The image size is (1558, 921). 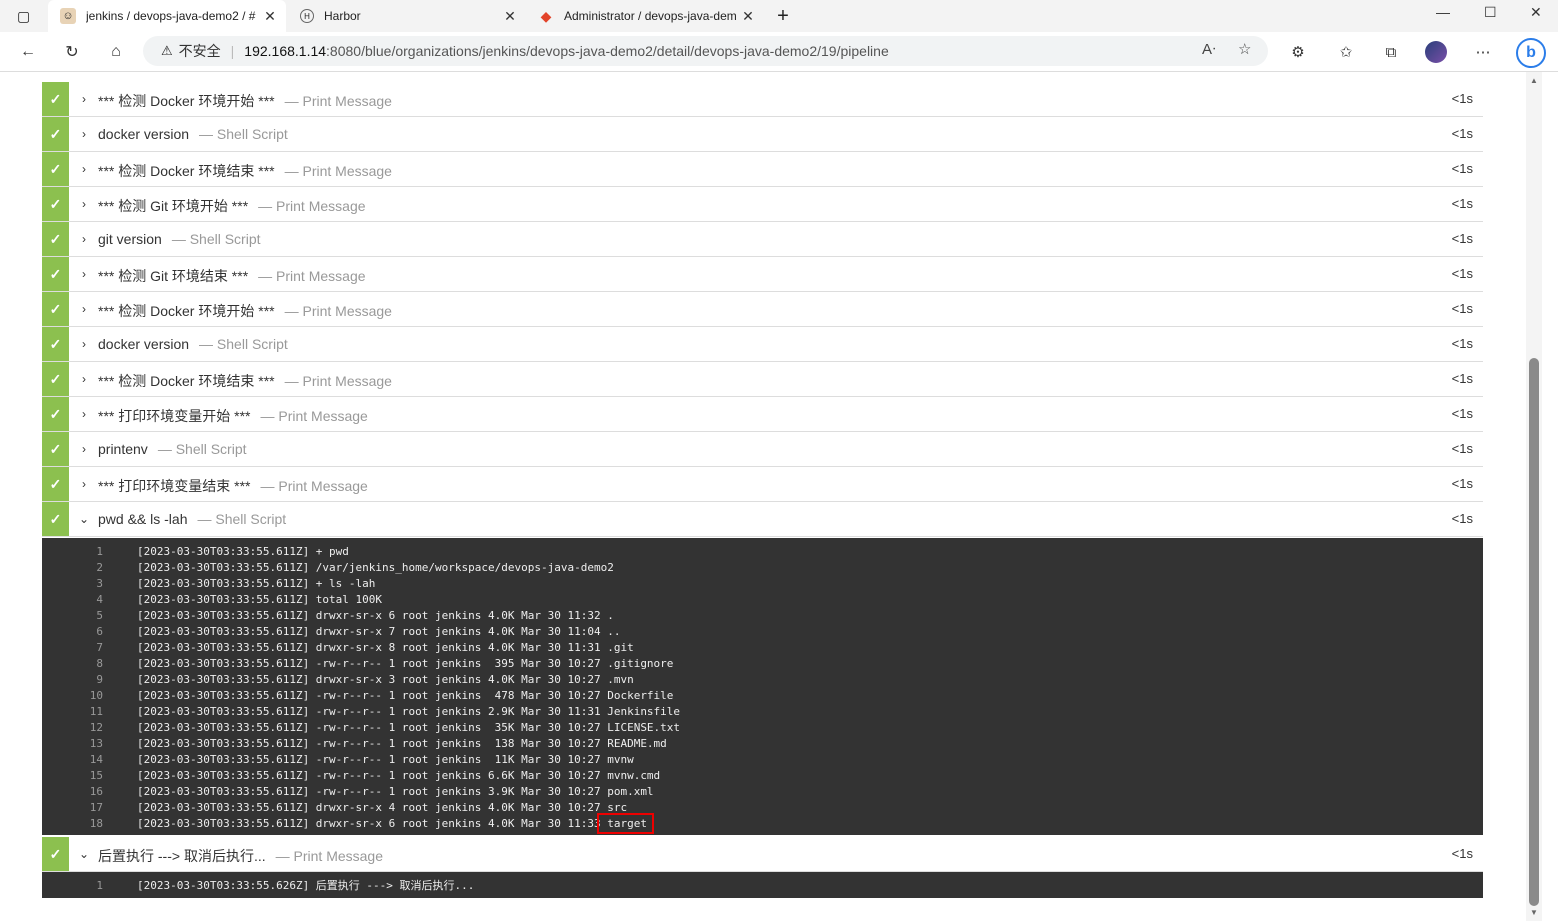 I want to click on step-name: *** 检测 Docker 环境开始 ***, so click(x=186, y=101).